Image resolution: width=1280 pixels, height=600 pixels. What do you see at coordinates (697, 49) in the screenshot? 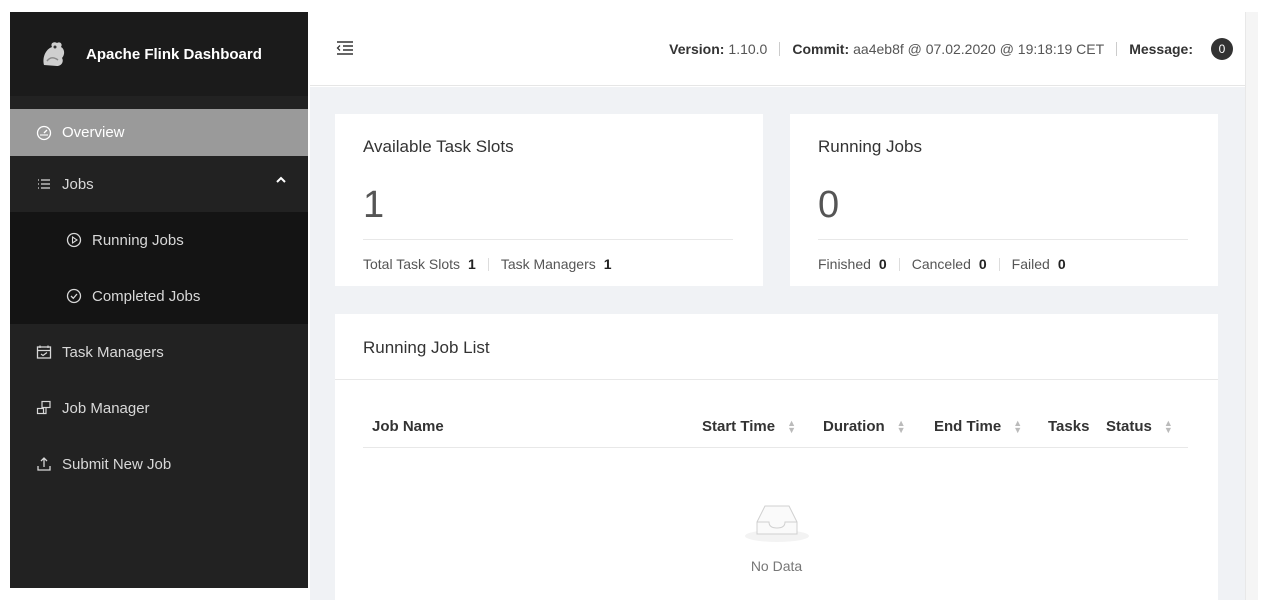
I see `version-label: Version:` at bounding box center [697, 49].